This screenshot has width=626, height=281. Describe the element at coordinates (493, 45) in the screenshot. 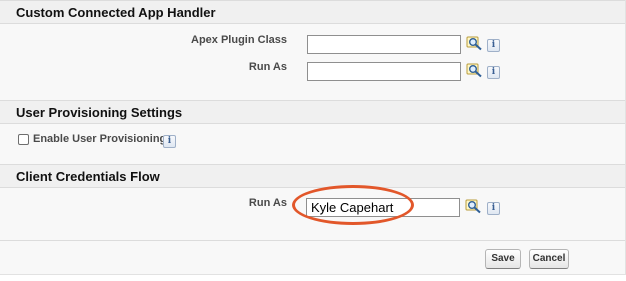

I see `apex-plugin-class-info-icon: i` at that location.